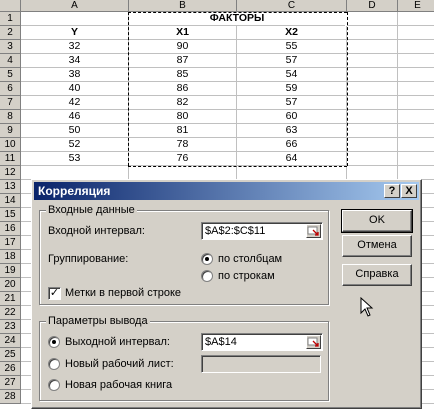 This screenshot has height=413, width=434. What do you see at coordinates (10, 229) in the screenshot?
I see `row-header-16: 16` at bounding box center [10, 229].